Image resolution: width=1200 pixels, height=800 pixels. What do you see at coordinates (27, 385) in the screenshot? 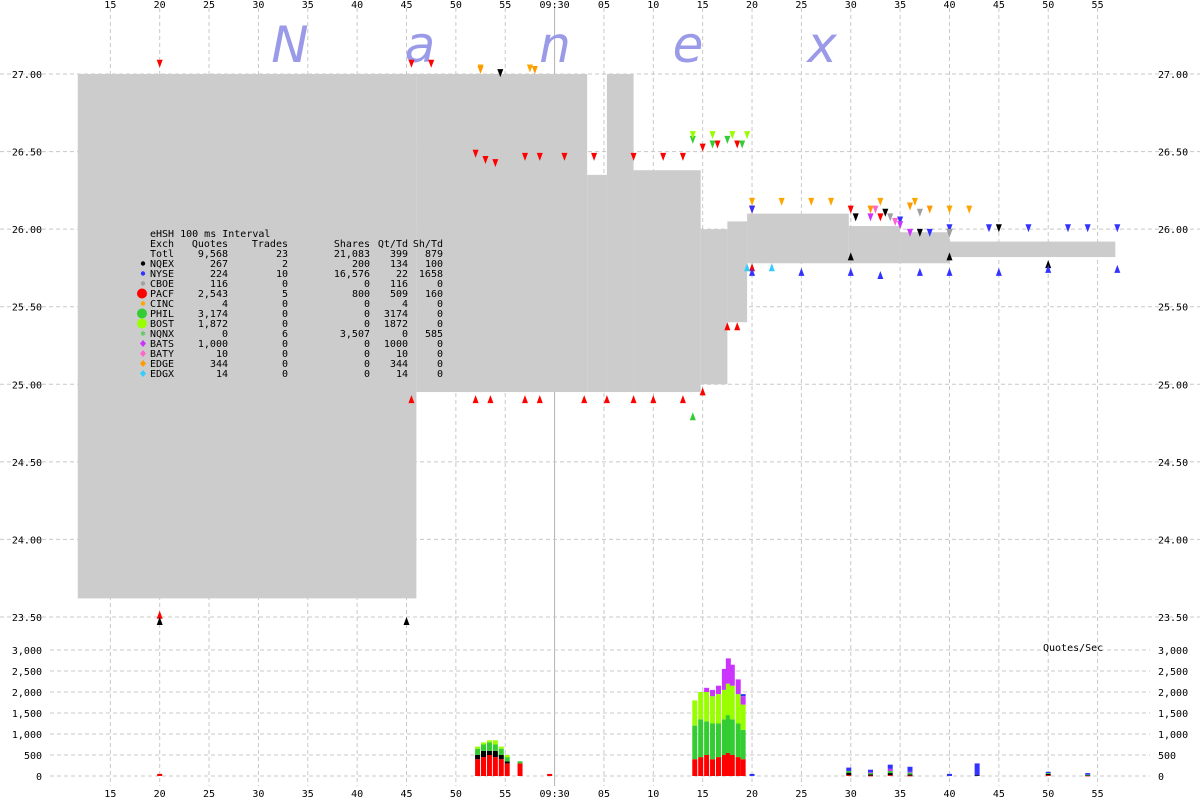
I see `price-tick-label-left: 25.00` at bounding box center [27, 385].